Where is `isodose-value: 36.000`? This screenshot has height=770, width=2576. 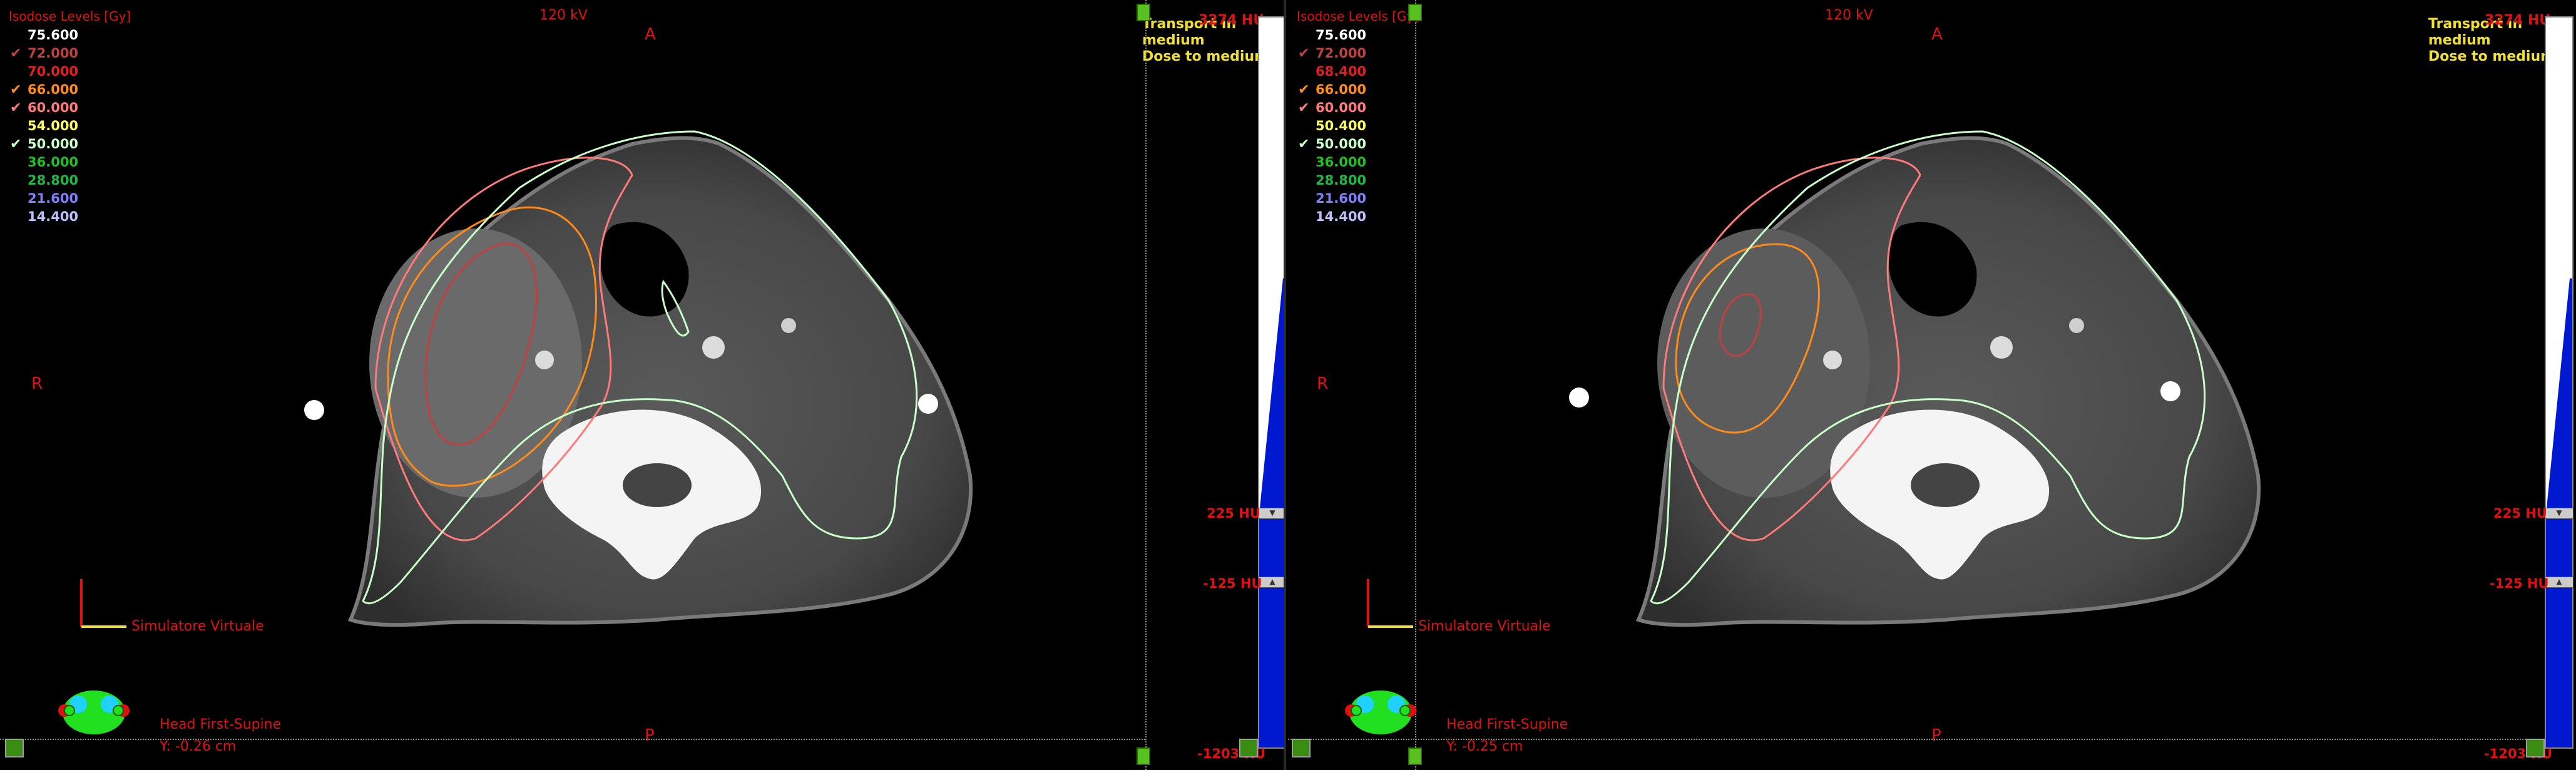
isodose-value: 36.000 is located at coordinates (53, 162).